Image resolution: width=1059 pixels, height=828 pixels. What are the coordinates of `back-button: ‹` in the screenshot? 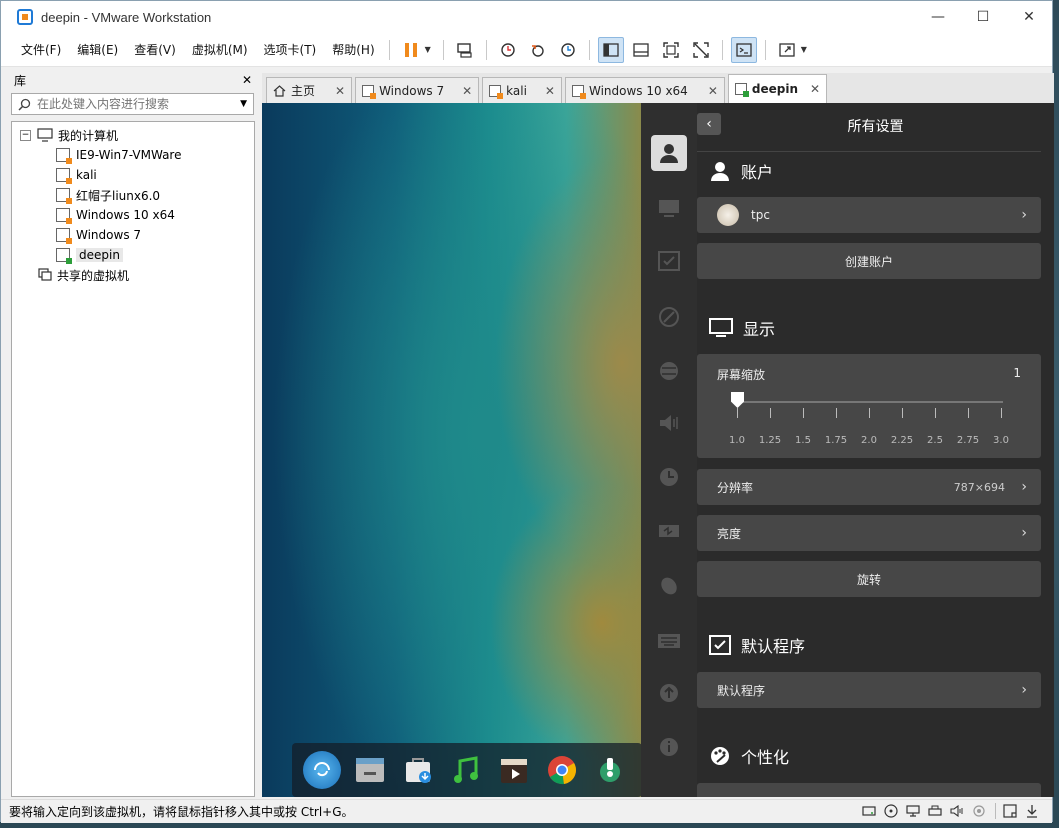 It's located at (709, 124).